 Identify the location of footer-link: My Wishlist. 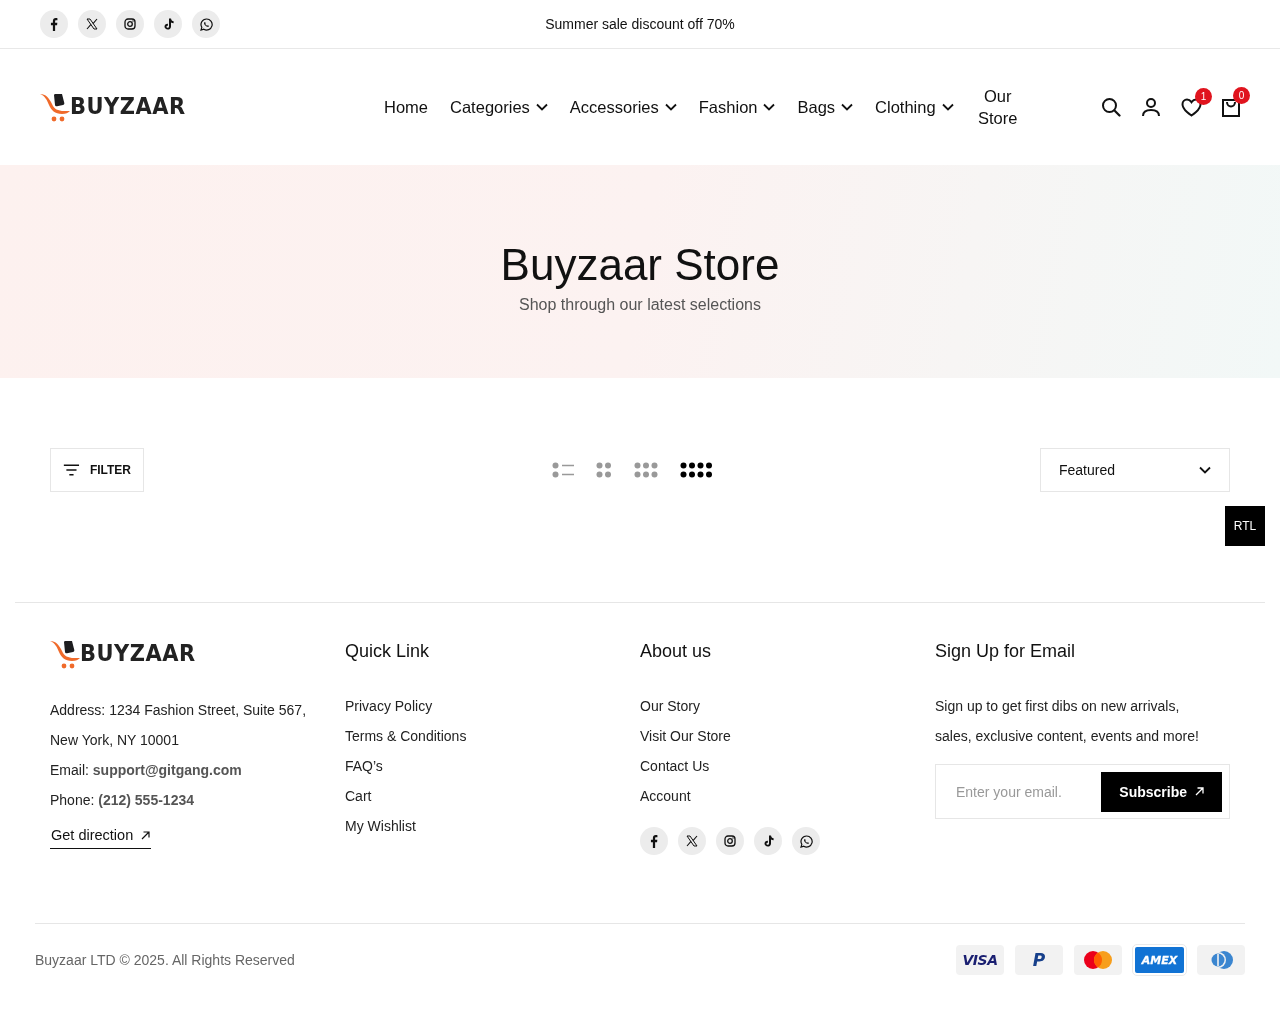
(380, 826).